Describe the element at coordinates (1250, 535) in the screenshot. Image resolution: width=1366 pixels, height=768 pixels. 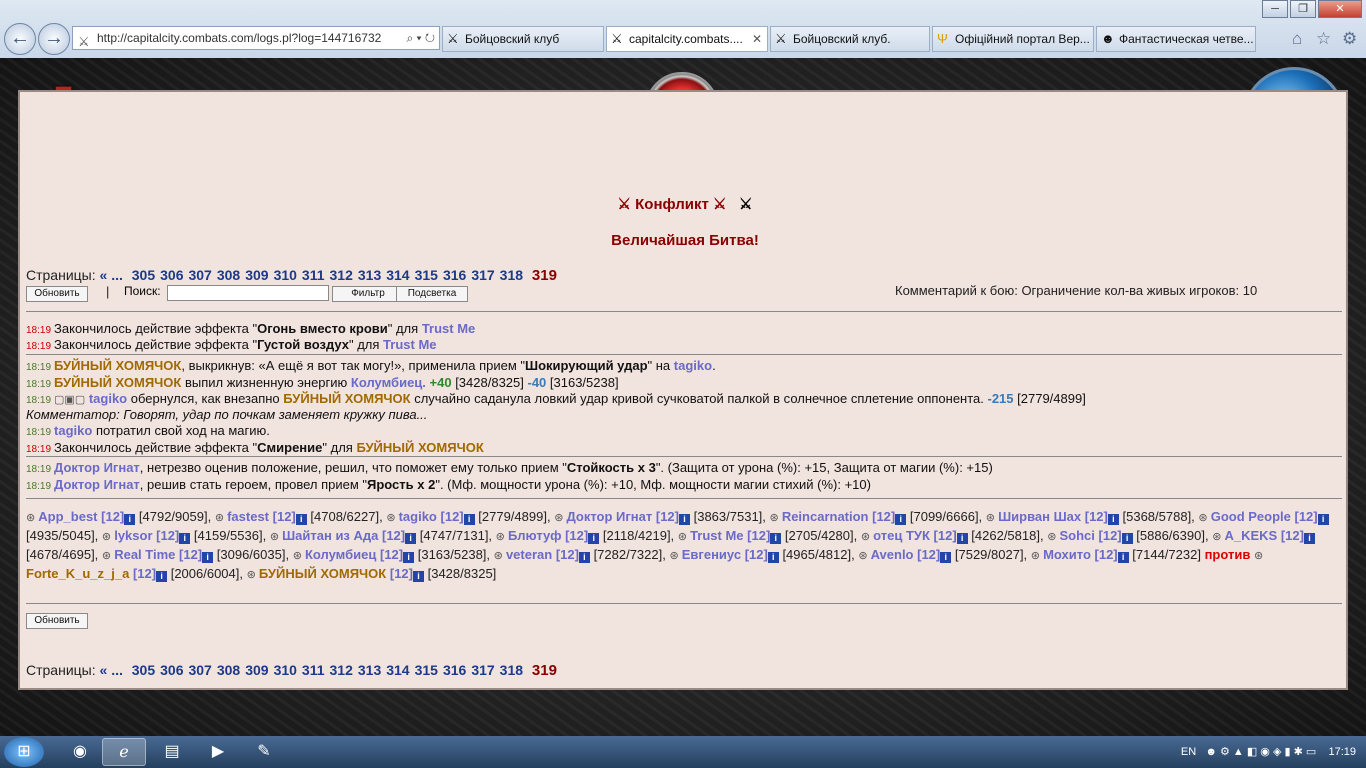
I see `player-name-link: A_KEKS` at that location.